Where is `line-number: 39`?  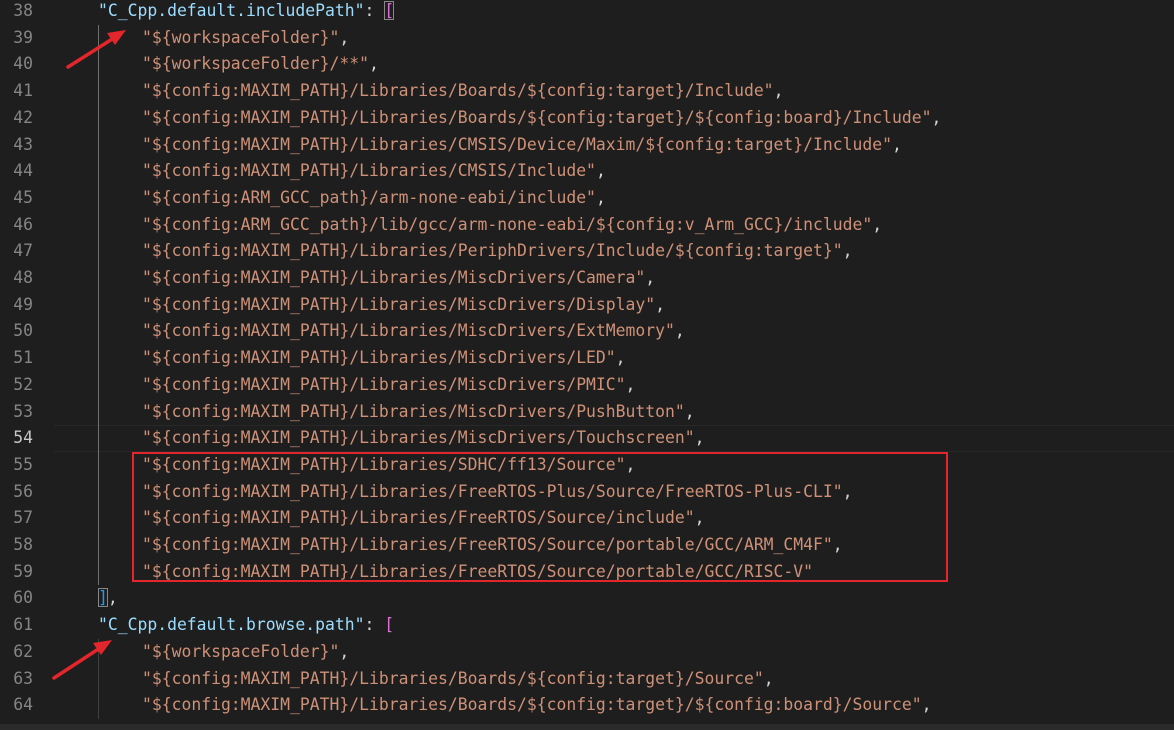
line-number: 39 is located at coordinates (23, 37).